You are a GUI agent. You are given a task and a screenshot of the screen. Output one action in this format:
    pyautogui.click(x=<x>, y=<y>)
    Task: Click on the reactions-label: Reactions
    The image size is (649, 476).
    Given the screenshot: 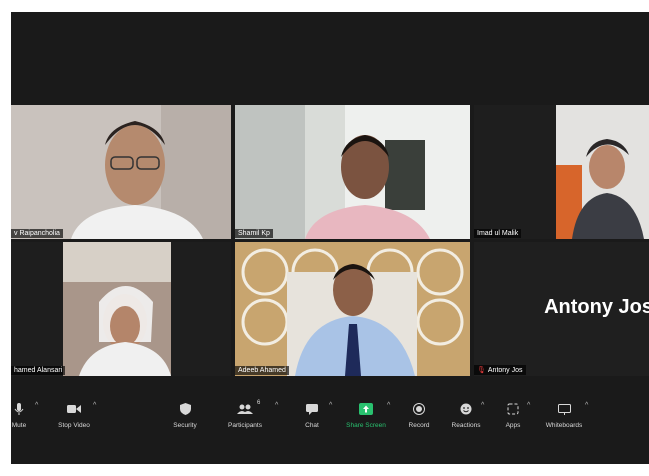 What is the action you would take?
    pyautogui.click(x=466, y=425)
    